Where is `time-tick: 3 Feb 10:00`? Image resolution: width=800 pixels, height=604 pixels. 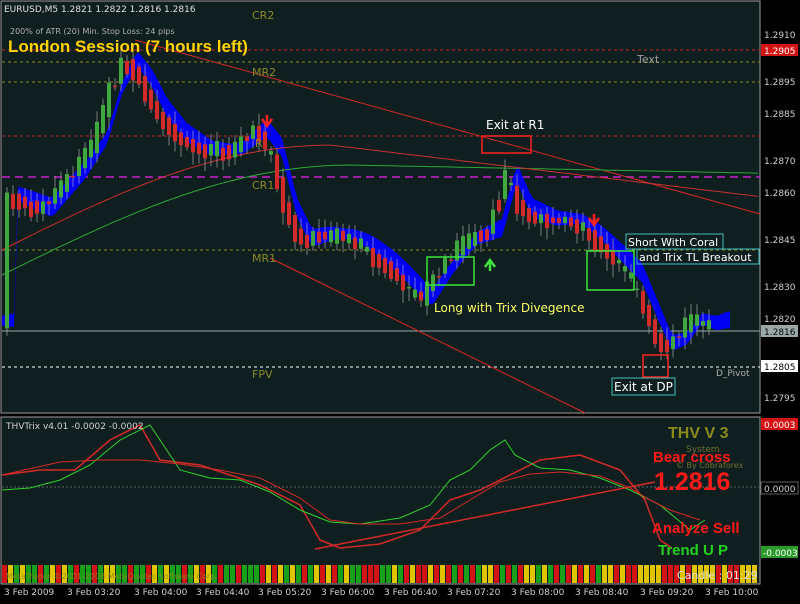
time-tick: 3 Feb 10:00 is located at coordinates (732, 593).